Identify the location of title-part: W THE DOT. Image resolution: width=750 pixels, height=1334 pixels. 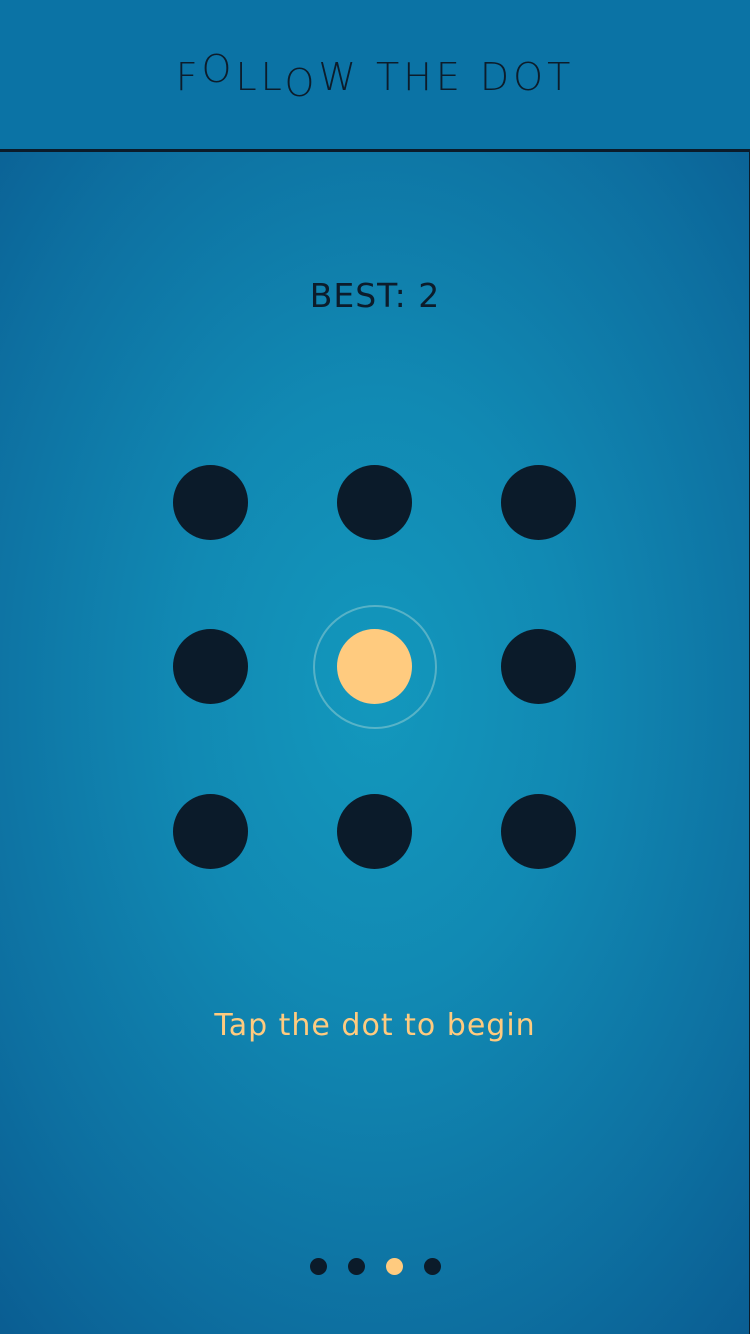
(446, 77).